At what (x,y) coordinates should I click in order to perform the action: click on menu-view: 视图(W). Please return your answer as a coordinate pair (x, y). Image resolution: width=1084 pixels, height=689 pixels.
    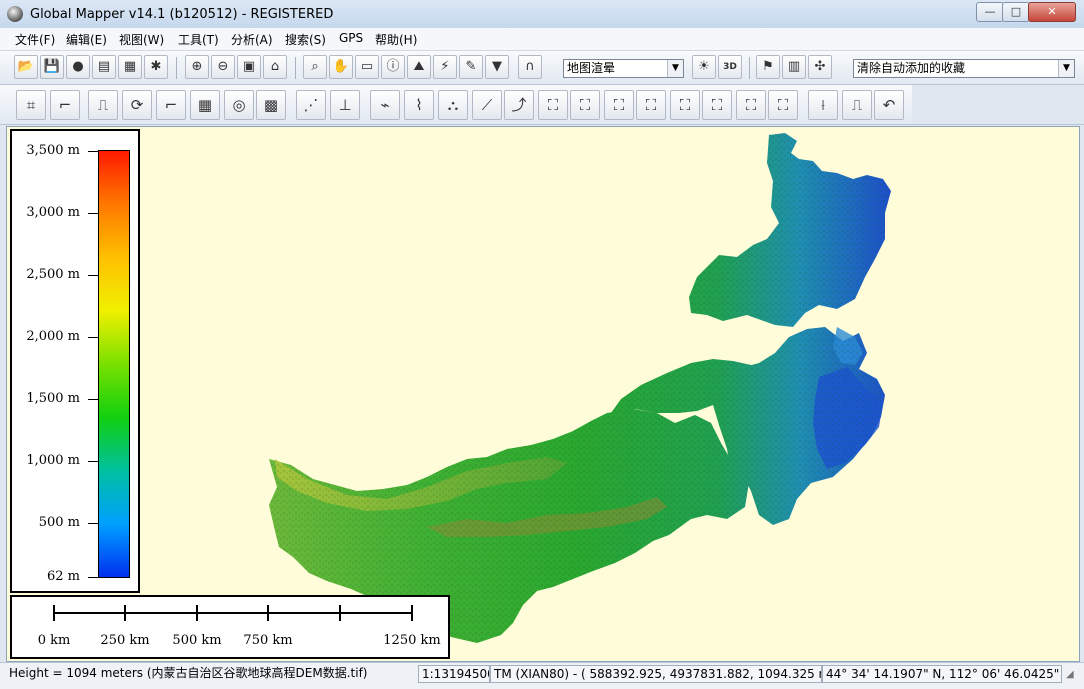
    Looking at the image, I should click on (141, 39).